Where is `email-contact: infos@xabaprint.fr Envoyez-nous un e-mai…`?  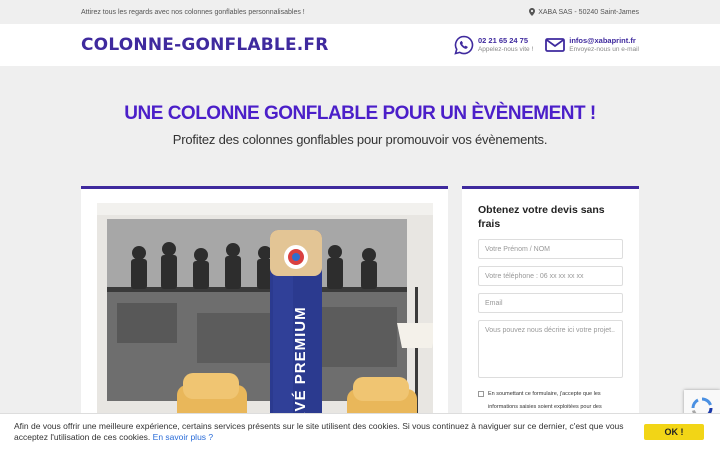 email-contact: infos@xabaprint.fr Envoyez-nous un e-mai… is located at coordinates (592, 45).